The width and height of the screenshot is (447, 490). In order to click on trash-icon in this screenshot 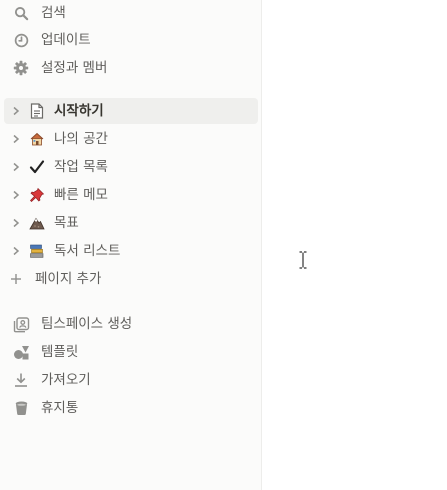, I will do `click(21, 408)`.